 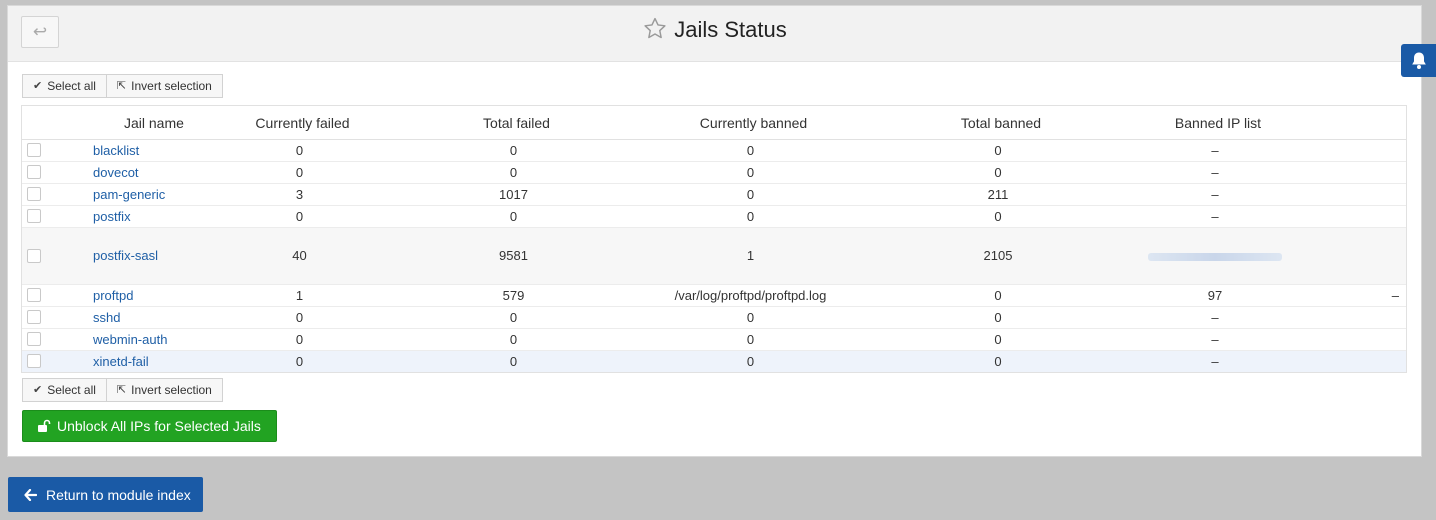 I want to click on jail-link: sshd, so click(x=106, y=317).